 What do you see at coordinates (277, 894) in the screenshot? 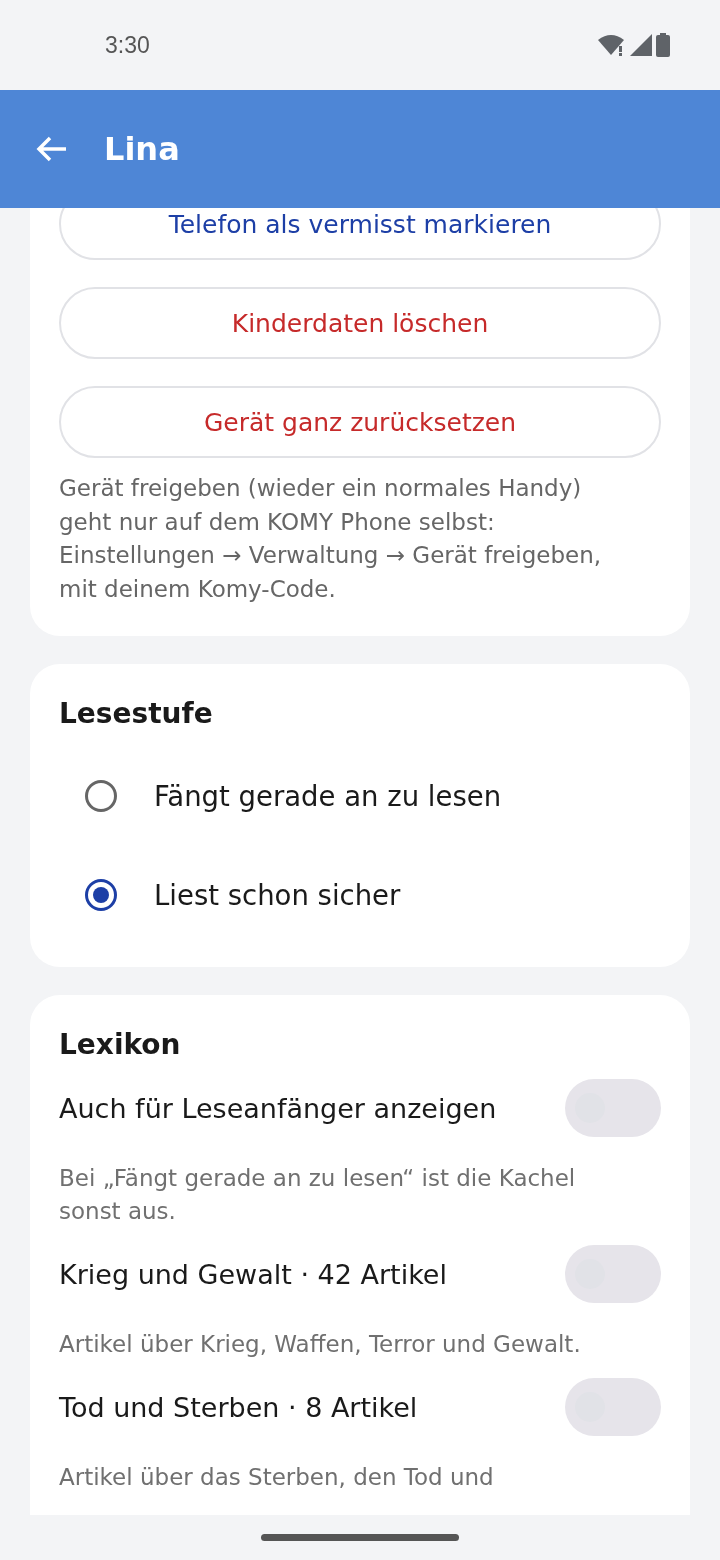
I see `radio-label: Liest schon sicher` at bounding box center [277, 894].